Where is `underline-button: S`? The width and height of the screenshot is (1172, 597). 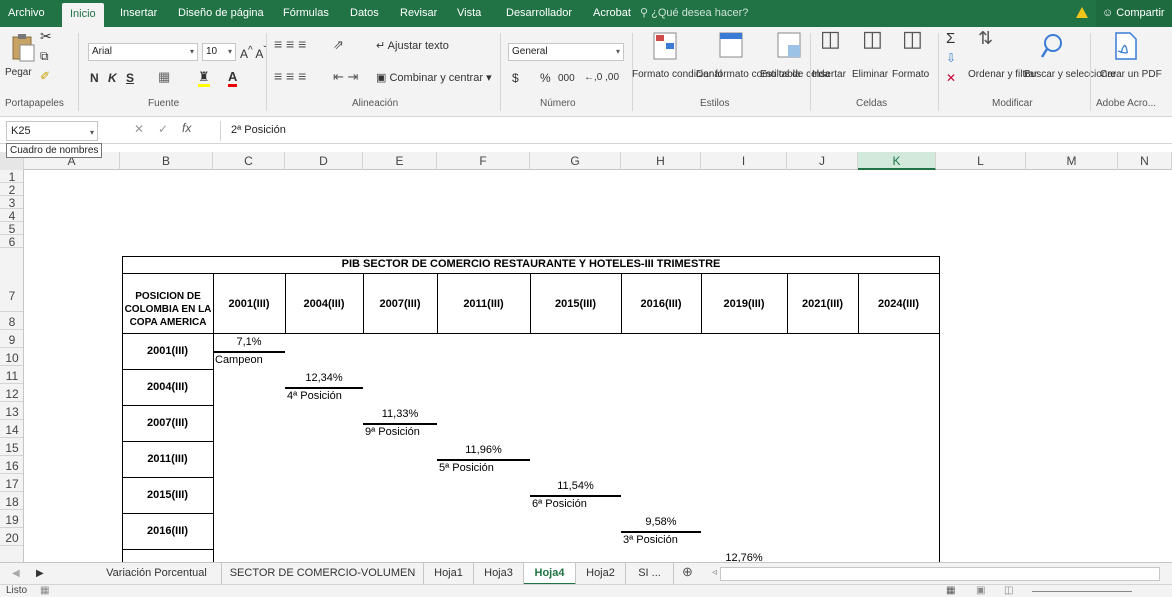 underline-button: S is located at coordinates (130, 78).